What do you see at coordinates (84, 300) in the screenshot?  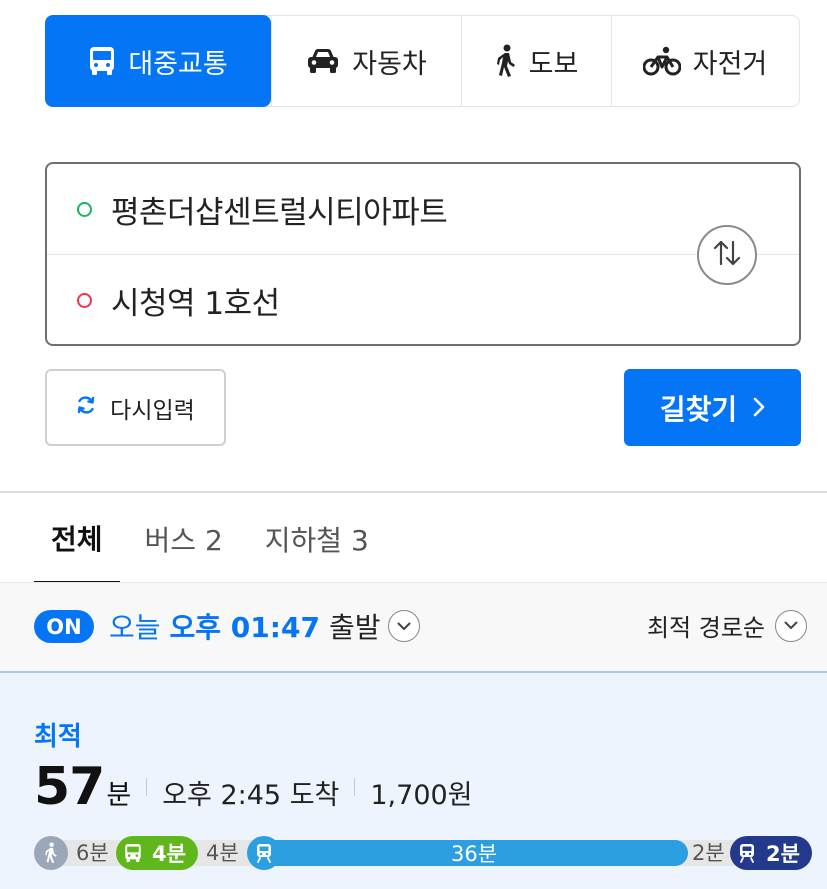 I see `destination-dot-icon` at bounding box center [84, 300].